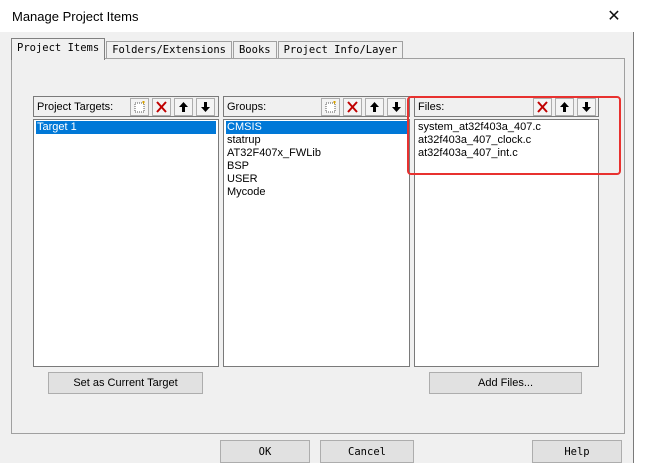  What do you see at coordinates (317, 16) in the screenshot?
I see `title-bar: Manage Project Items ✕` at bounding box center [317, 16].